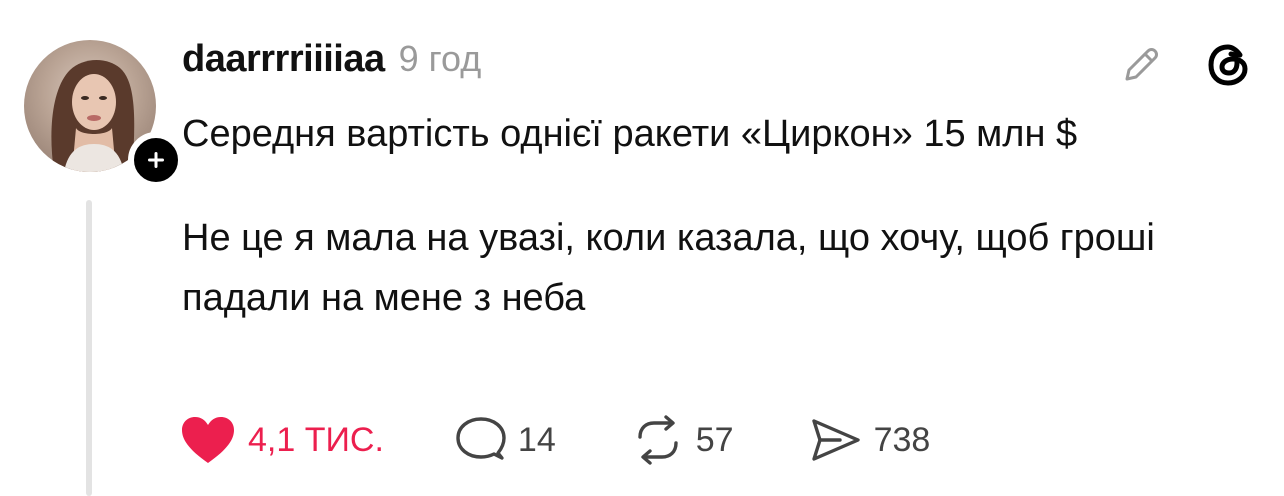  What do you see at coordinates (658, 440) in the screenshot?
I see `repost-arrows-icon` at bounding box center [658, 440].